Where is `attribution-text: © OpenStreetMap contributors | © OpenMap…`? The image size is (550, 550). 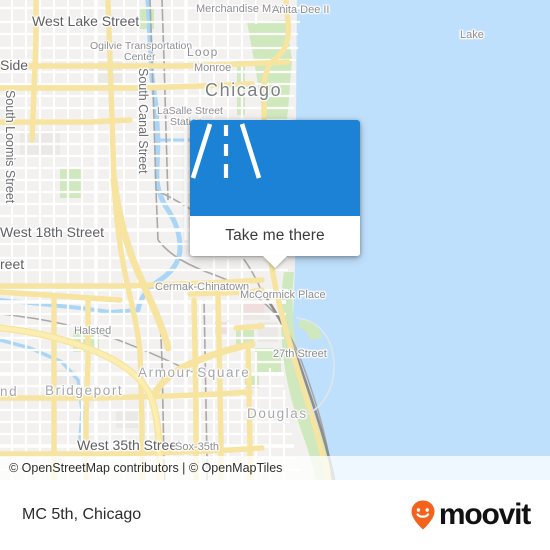
attribution-text: © OpenStreetMap contributors | © OpenMap… is located at coordinates (146, 468).